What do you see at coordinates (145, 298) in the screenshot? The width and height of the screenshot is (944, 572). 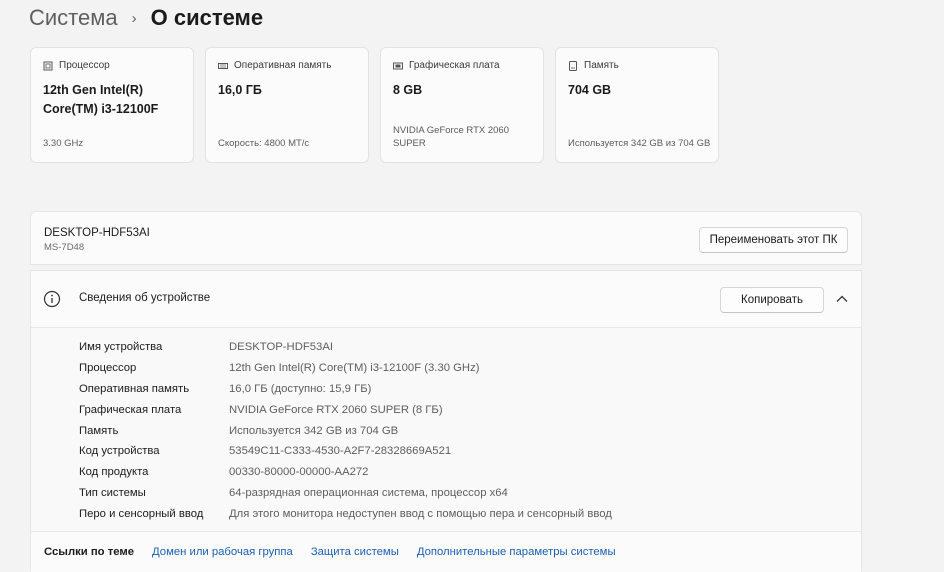 I see `device-specifications-title: Сведения об устройстве` at bounding box center [145, 298].